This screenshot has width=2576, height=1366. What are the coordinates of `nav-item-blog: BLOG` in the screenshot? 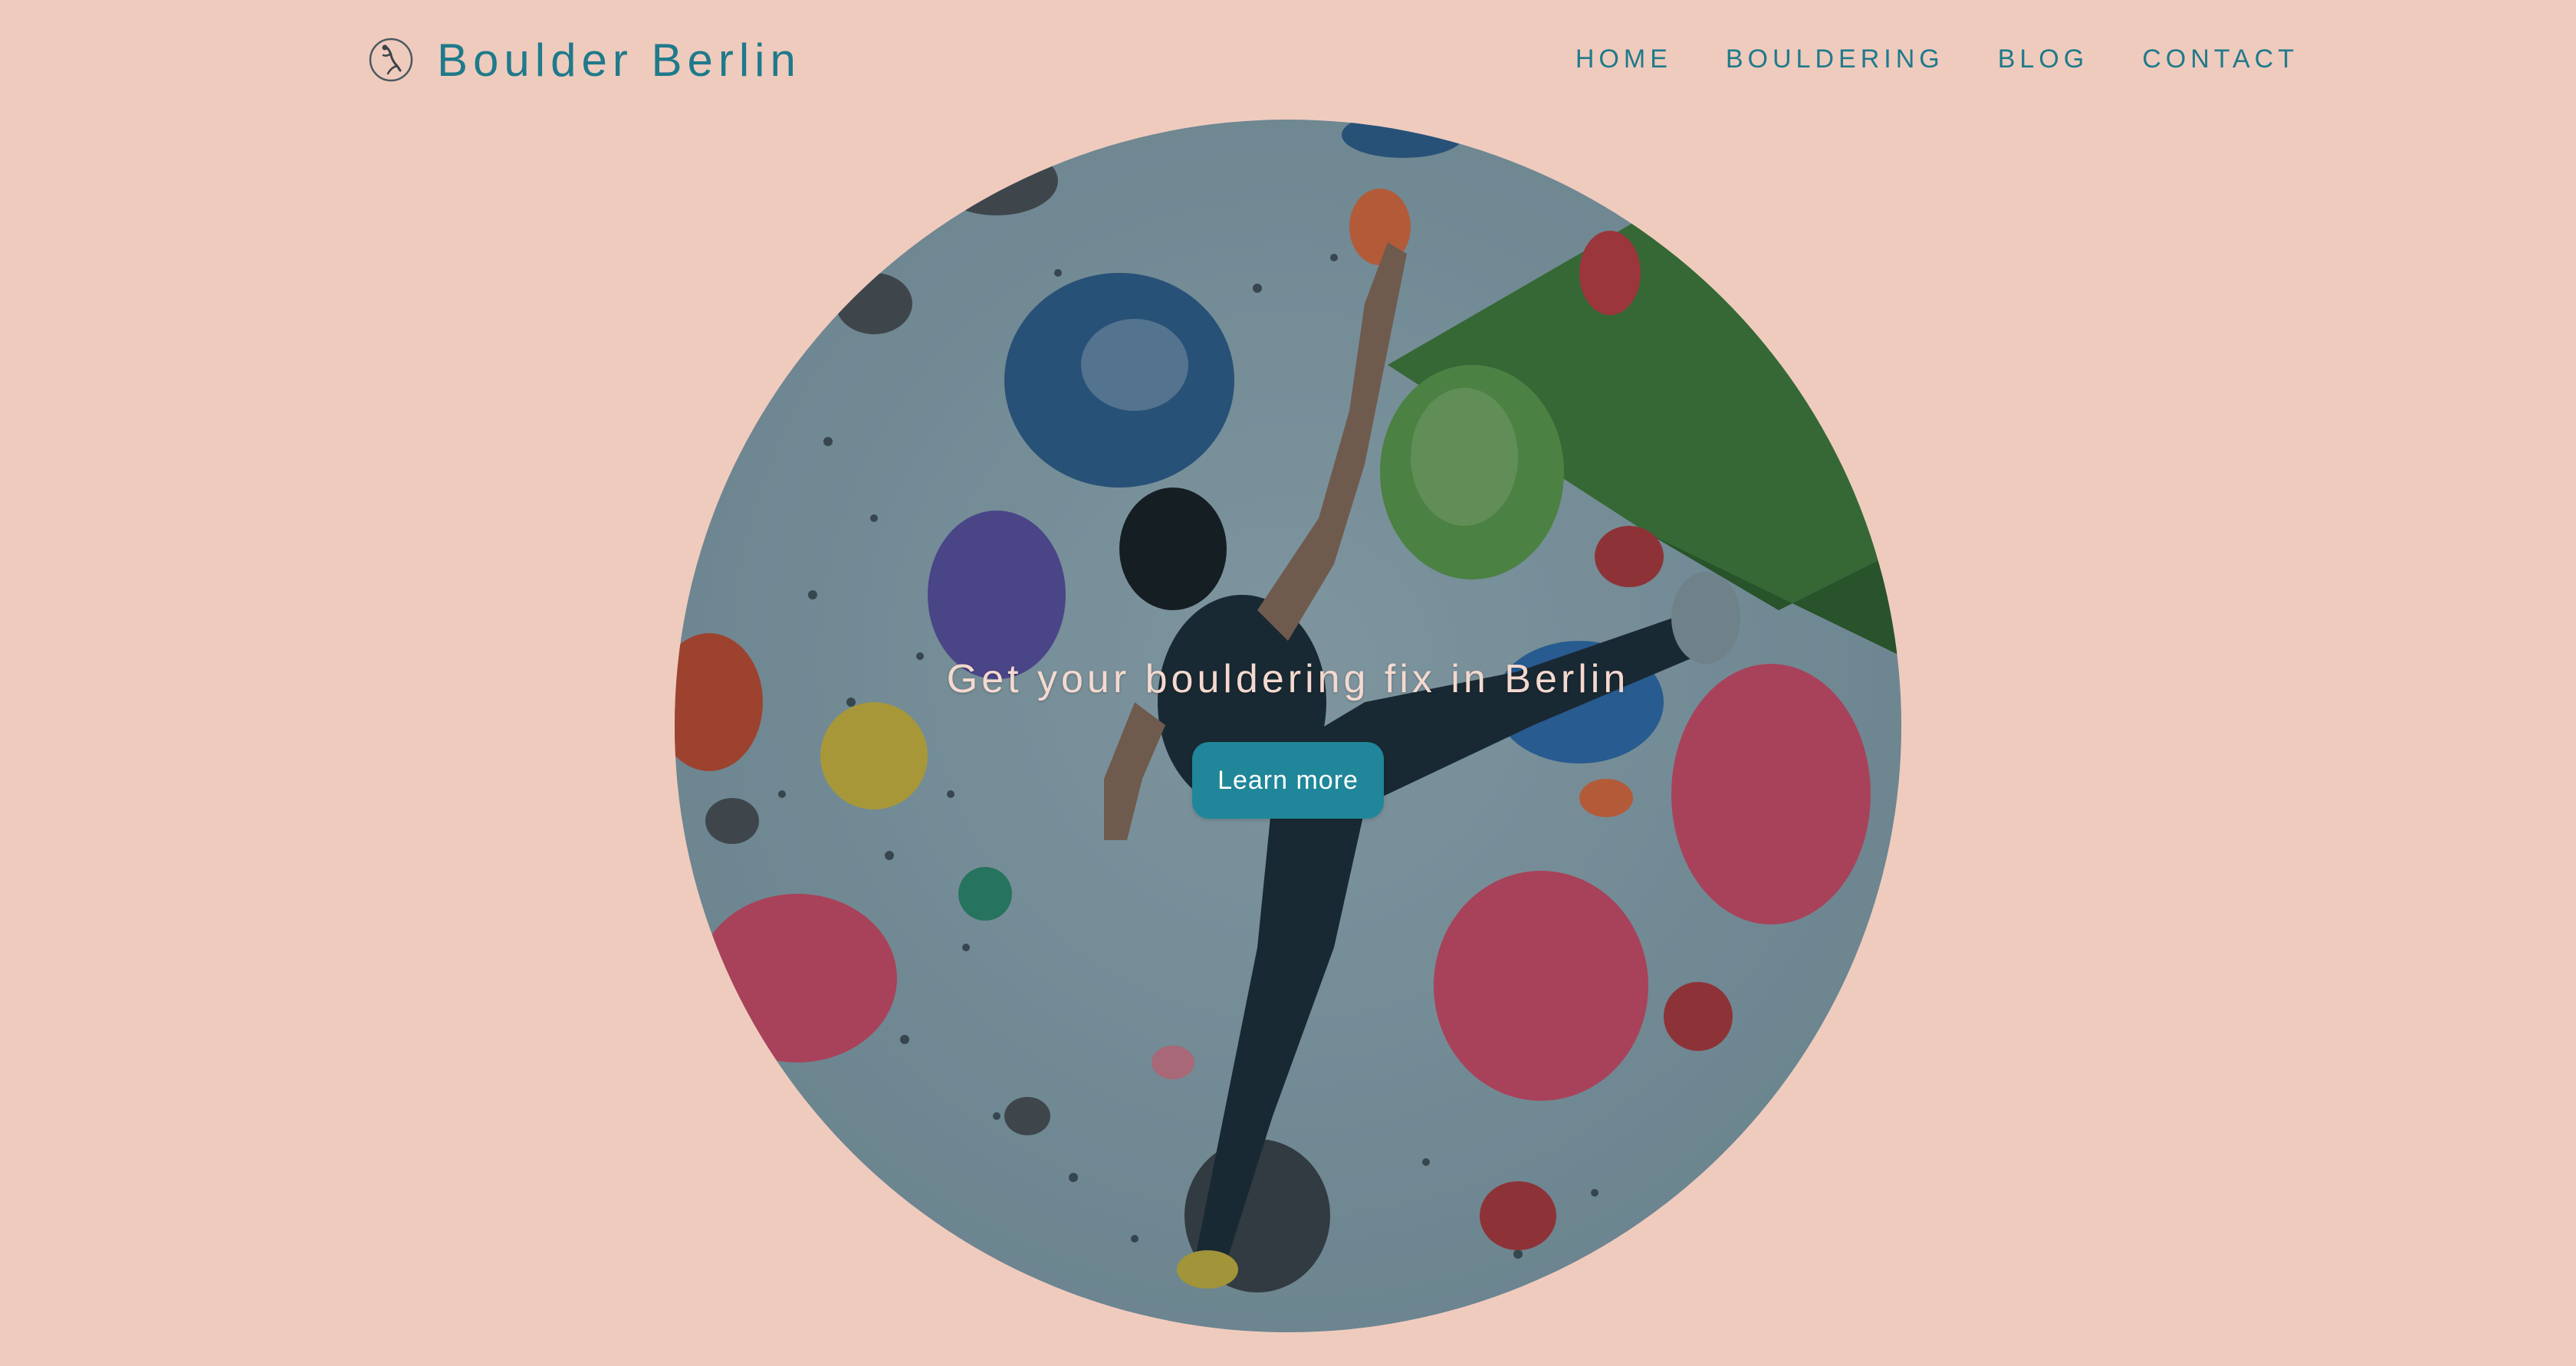 It's located at (2043, 59).